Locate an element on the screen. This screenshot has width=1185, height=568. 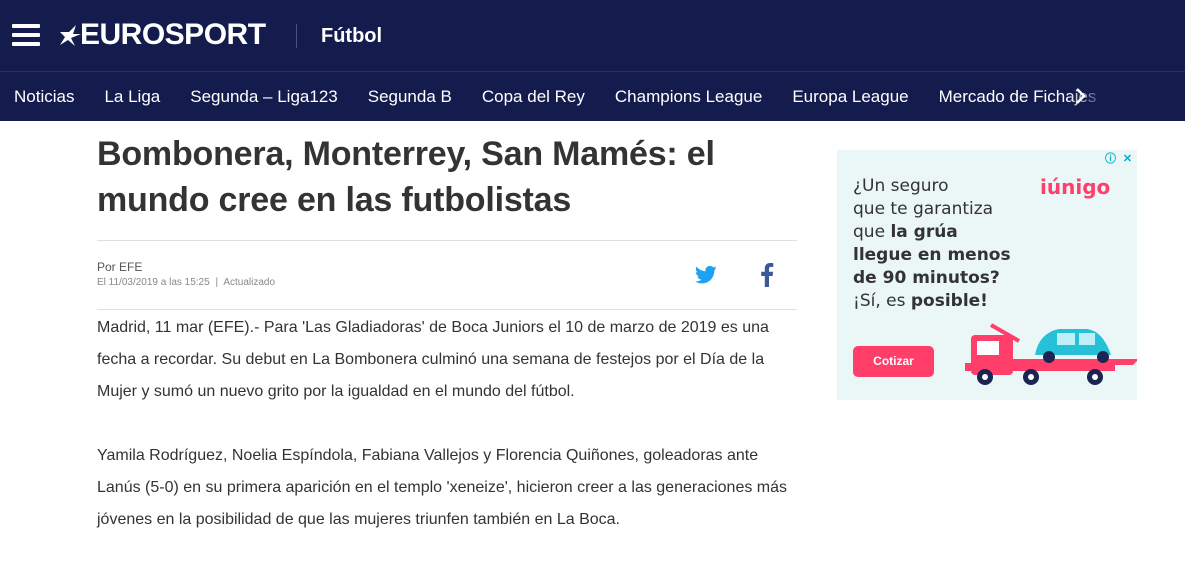
logo-text: EUROSPORT is located at coordinates (173, 34).